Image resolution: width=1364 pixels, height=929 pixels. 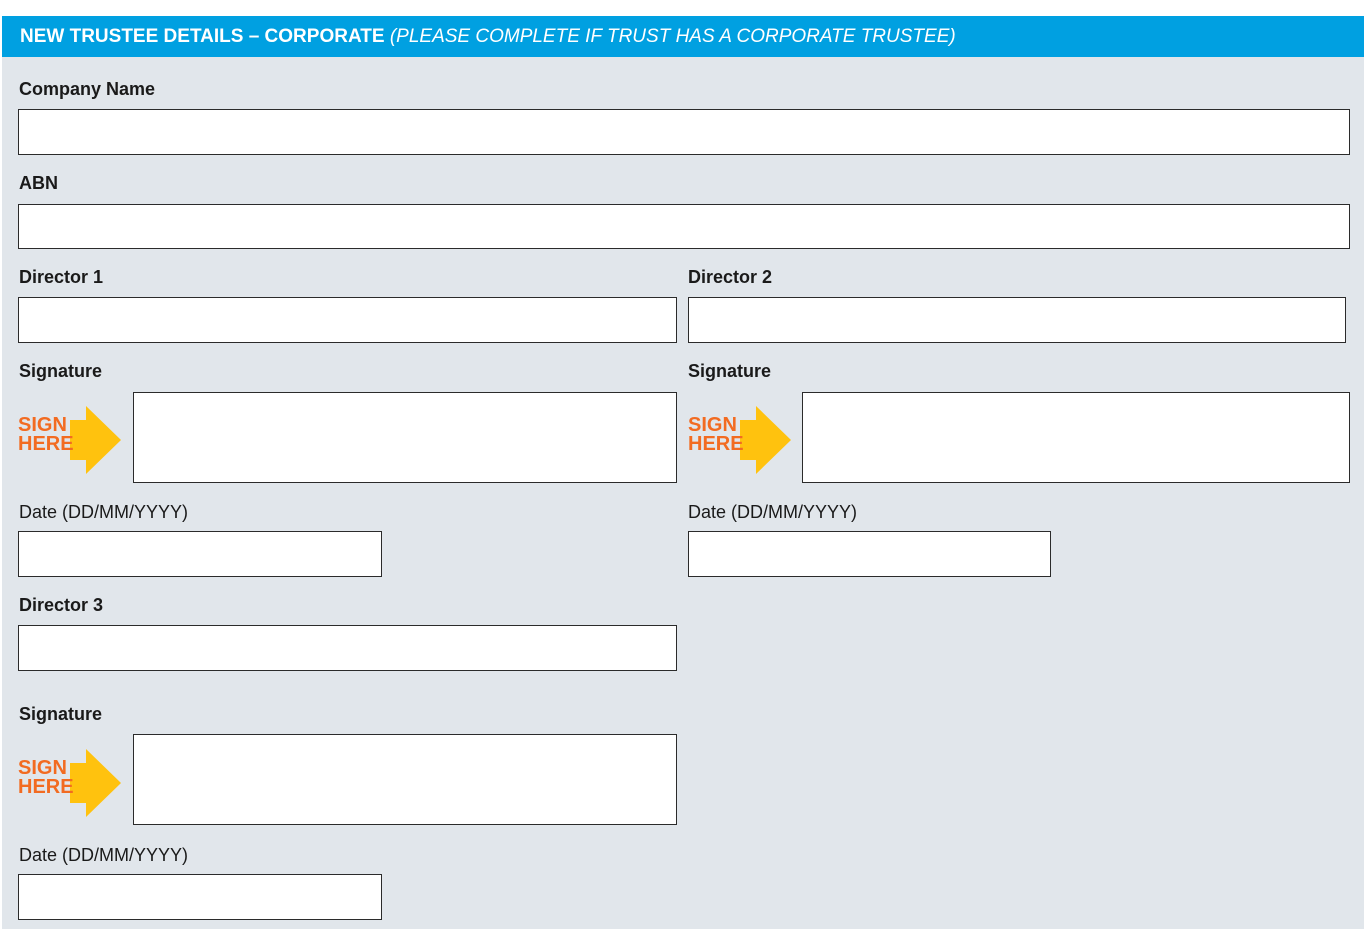 What do you see at coordinates (61, 277) in the screenshot?
I see `director-1-label: Director 1` at bounding box center [61, 277].